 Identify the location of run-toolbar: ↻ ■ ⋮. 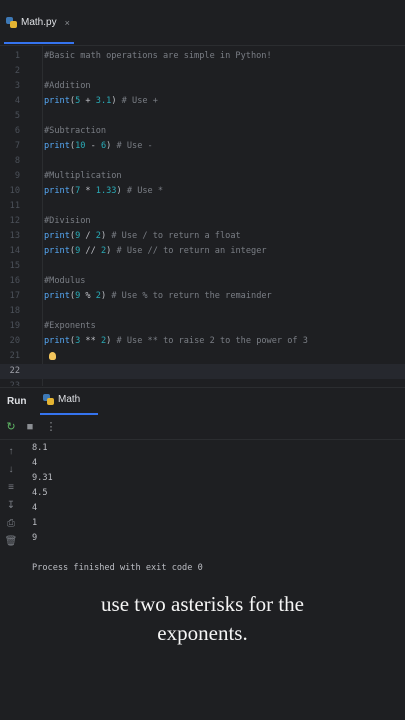
(202, 427).